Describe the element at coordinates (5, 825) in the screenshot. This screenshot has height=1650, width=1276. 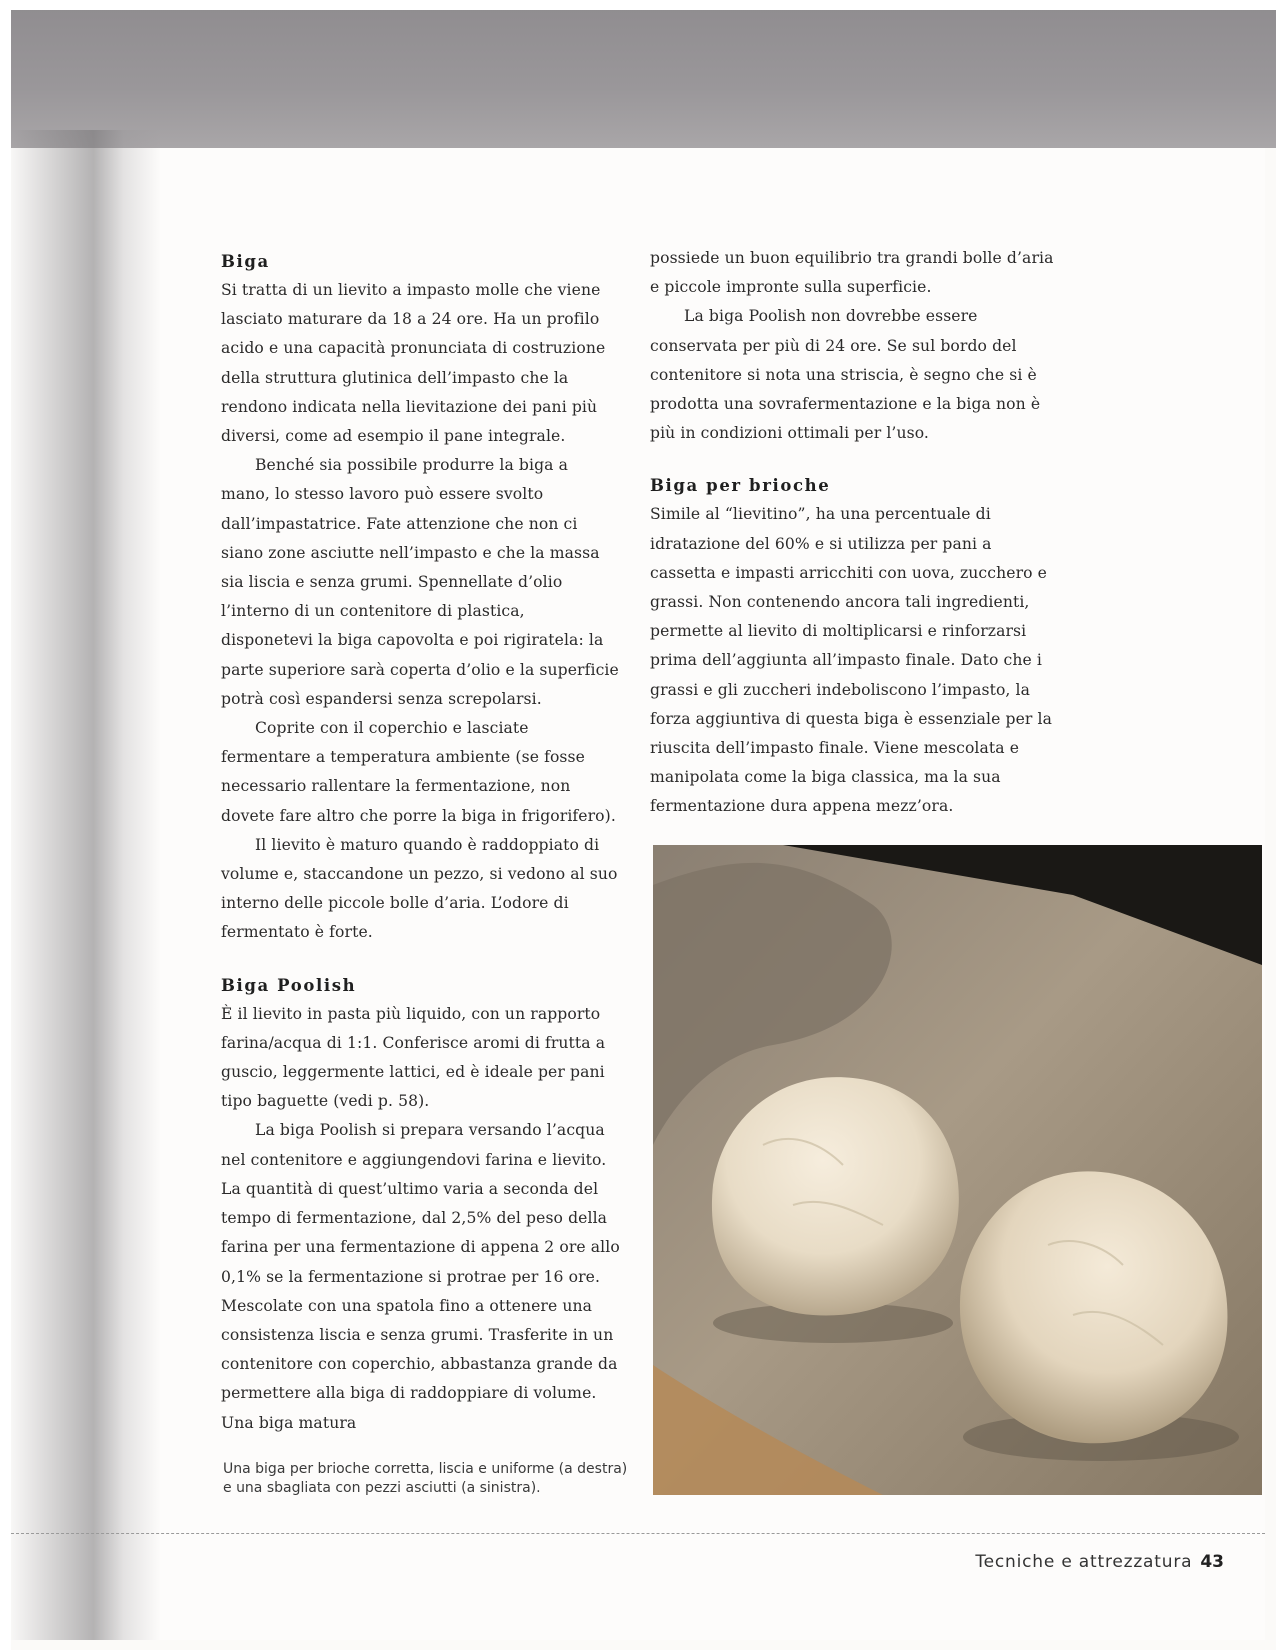
I see `scan-margin-left` at that location.